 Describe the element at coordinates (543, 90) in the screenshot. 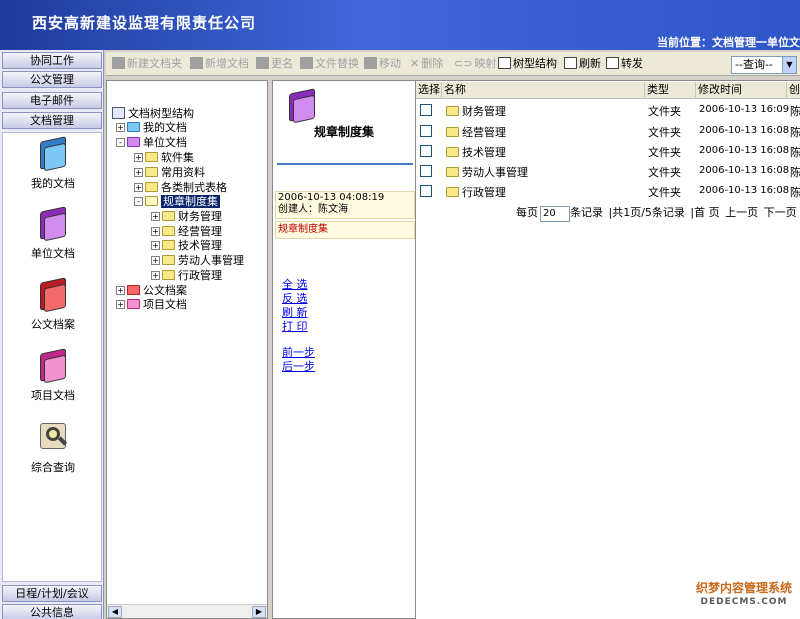

I see `col-name: 名称` at that location.